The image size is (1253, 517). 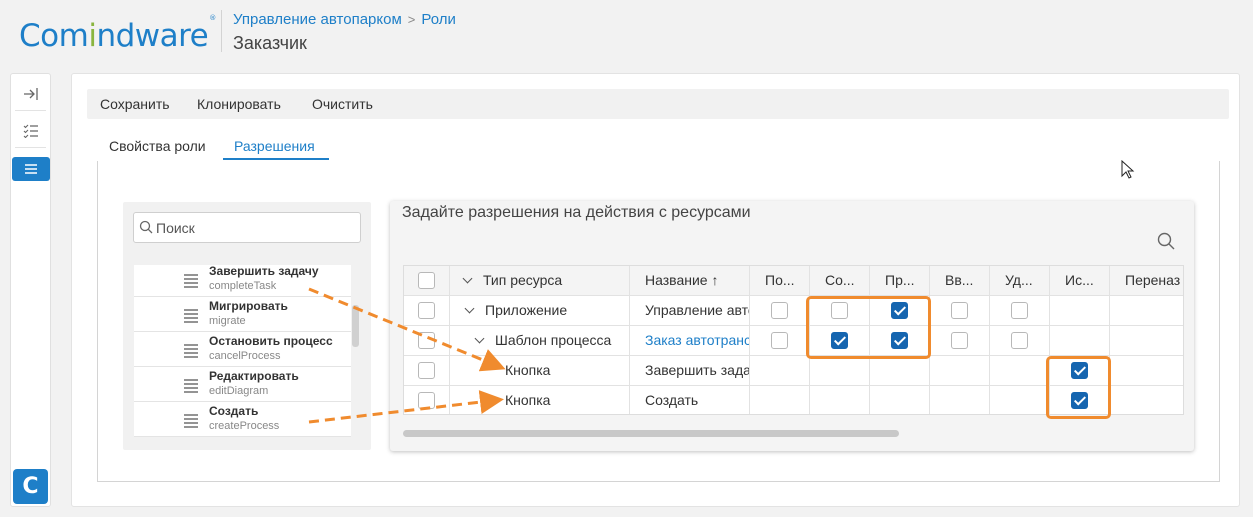 I want to click on list-item-code: createProcess, so click(x=244, y=426).